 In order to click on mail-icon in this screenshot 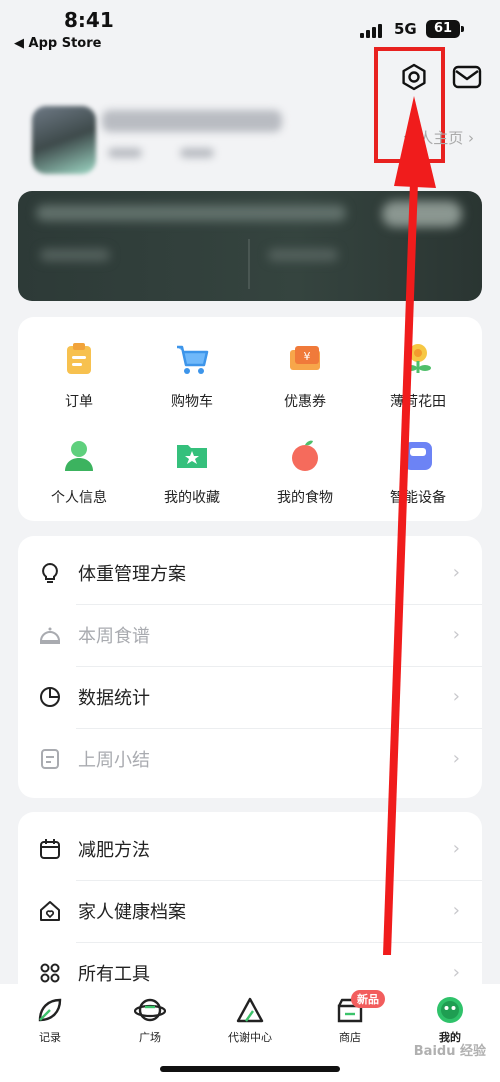, I will do `click(467, 77)`.